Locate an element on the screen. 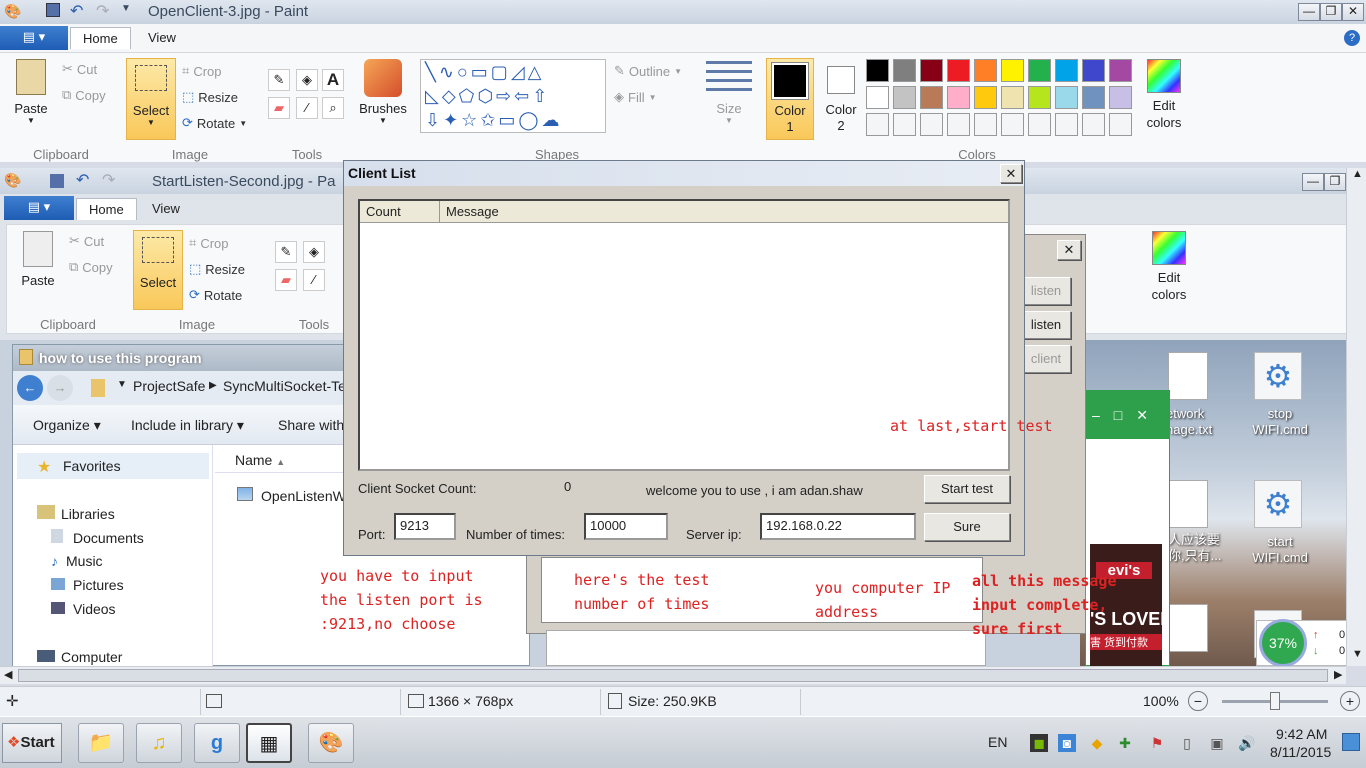  help-icon: ? is located at coordinates (1352, 38).